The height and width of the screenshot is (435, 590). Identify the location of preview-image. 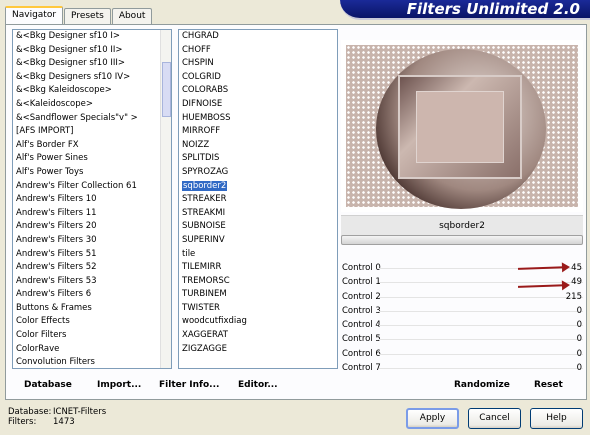
(462, 127).